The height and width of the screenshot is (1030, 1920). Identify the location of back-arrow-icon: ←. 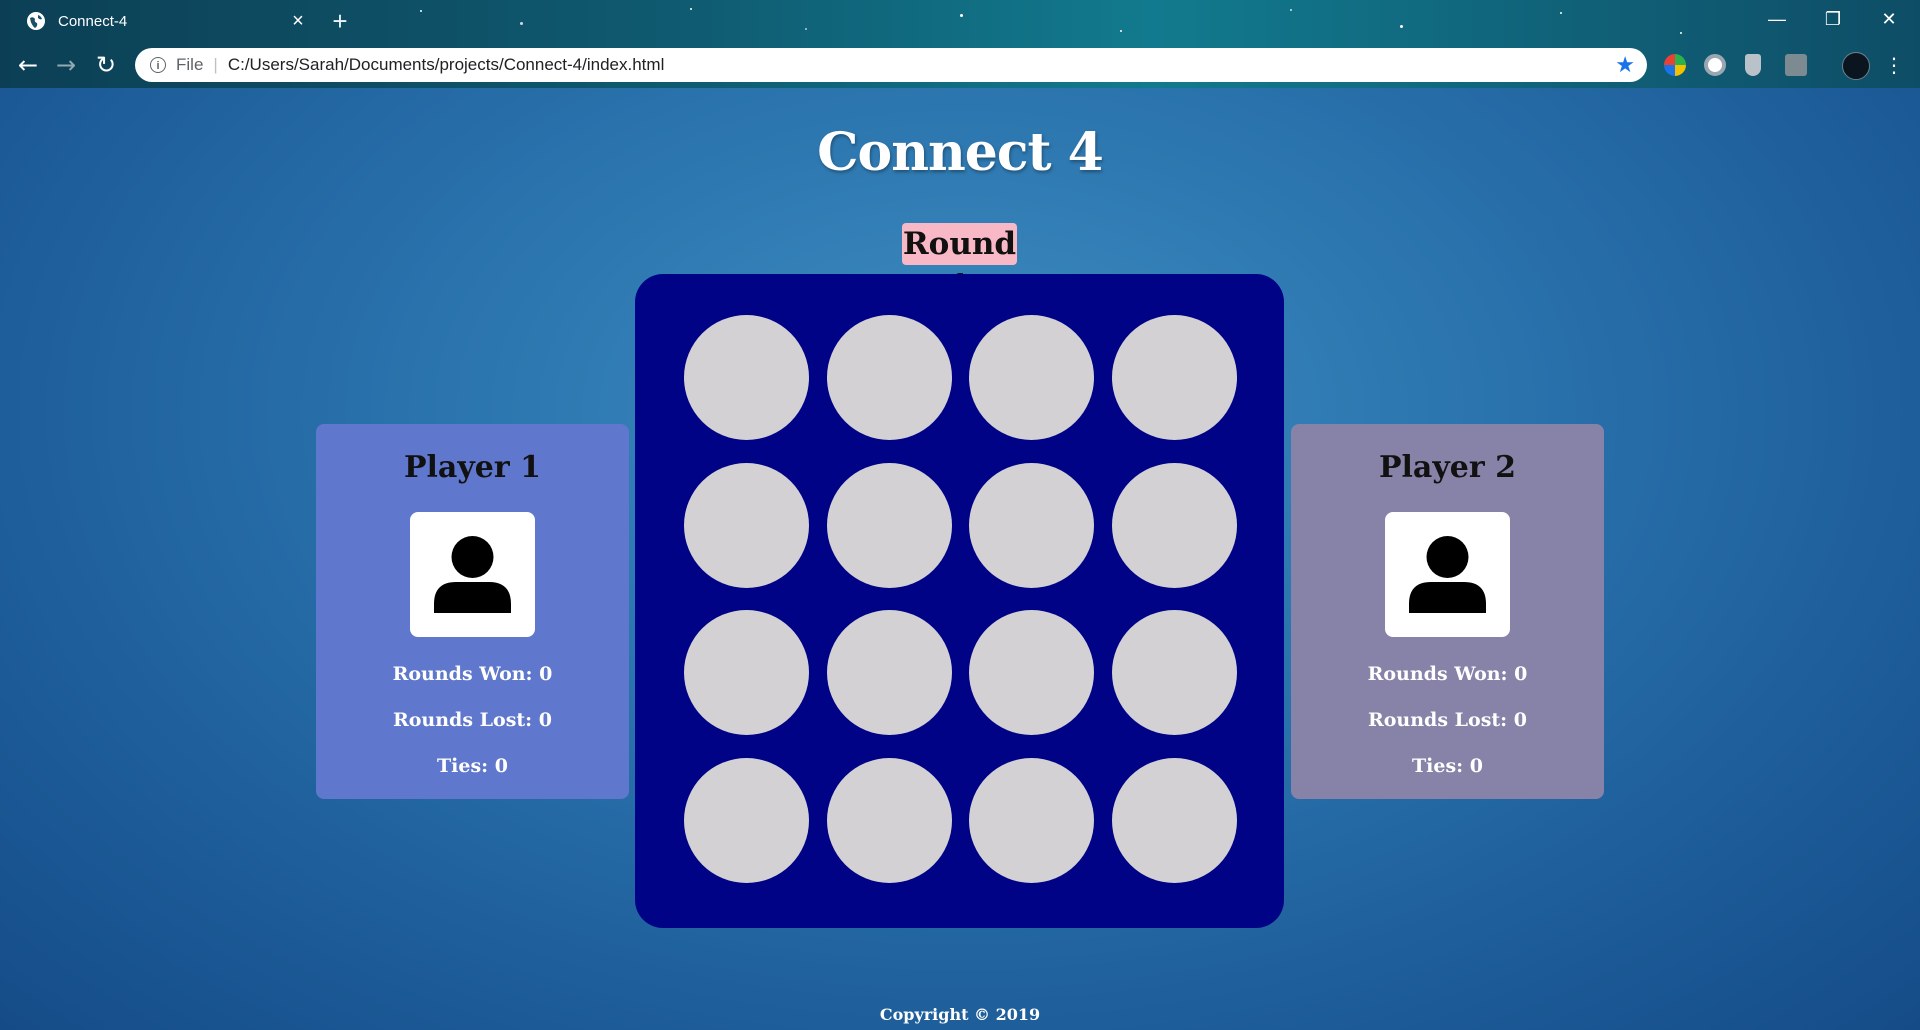
(28, 65).